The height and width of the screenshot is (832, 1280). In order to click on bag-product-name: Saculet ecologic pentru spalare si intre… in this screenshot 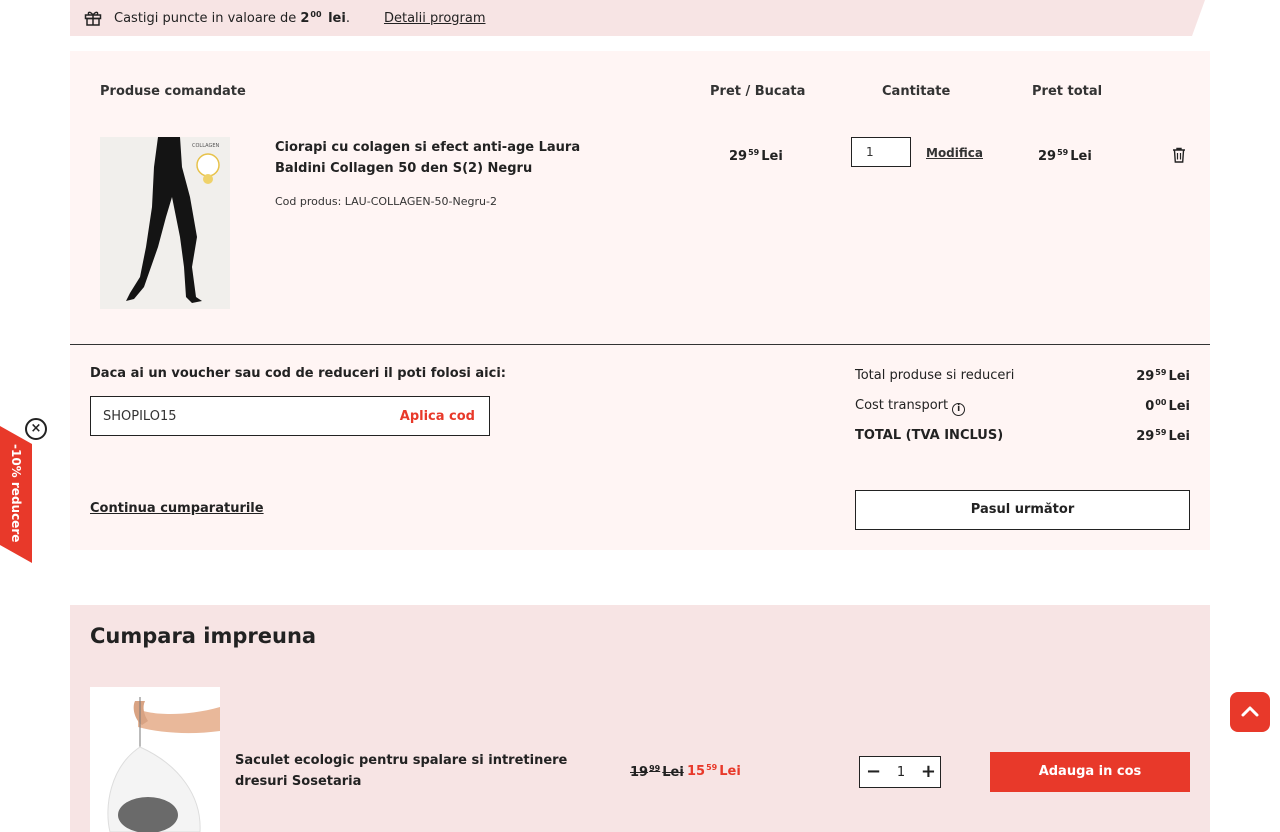, I will do `click(425, 771)`.